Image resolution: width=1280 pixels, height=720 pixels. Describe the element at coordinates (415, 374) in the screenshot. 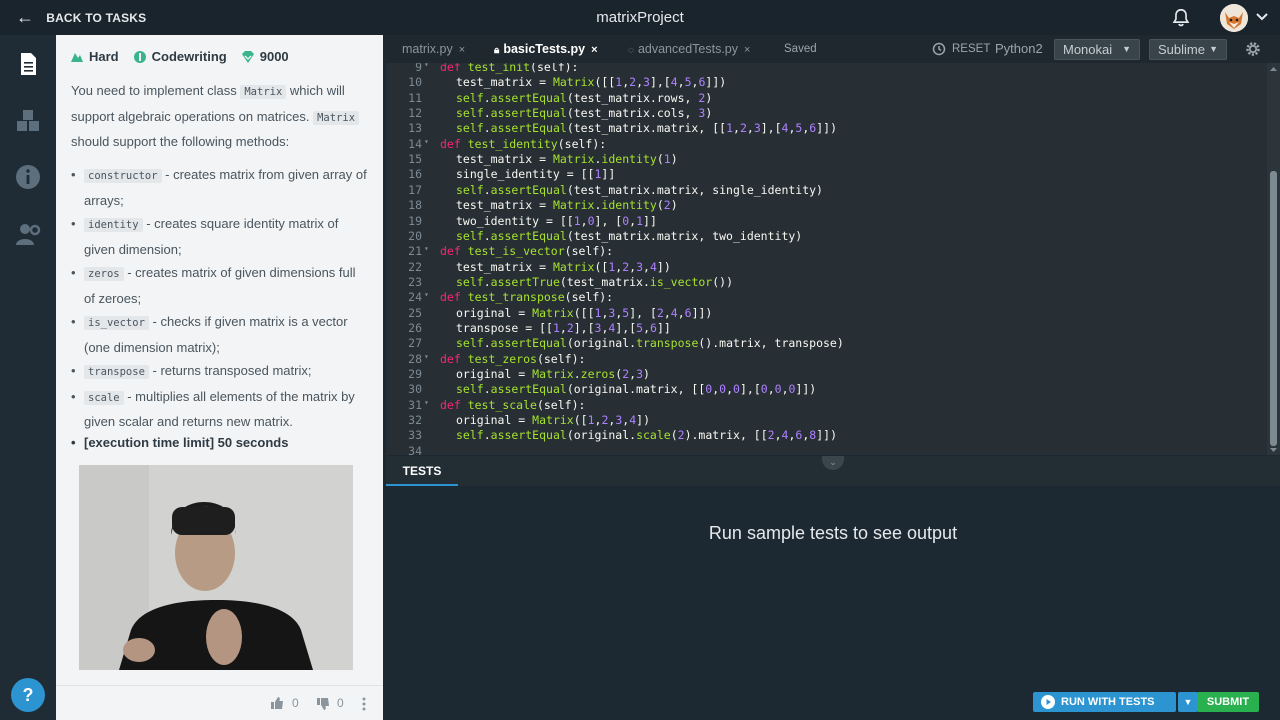

I see `line-number: 29` at that location.